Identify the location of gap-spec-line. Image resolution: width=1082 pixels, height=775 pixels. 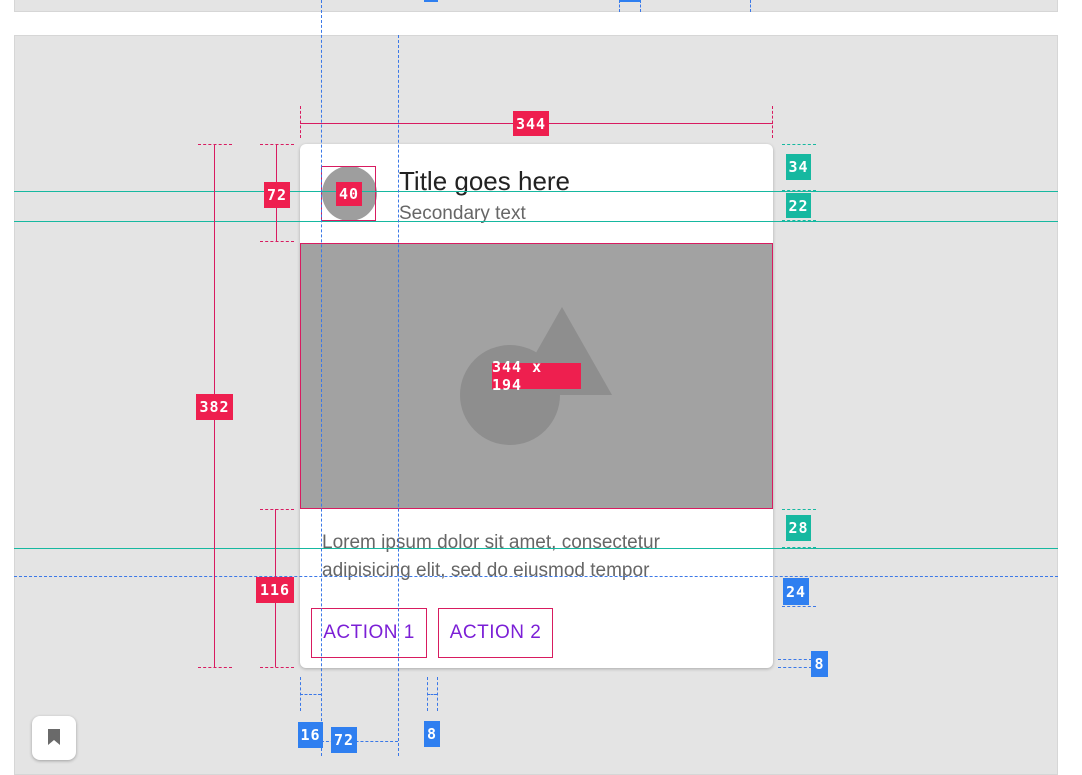
(432, 694).